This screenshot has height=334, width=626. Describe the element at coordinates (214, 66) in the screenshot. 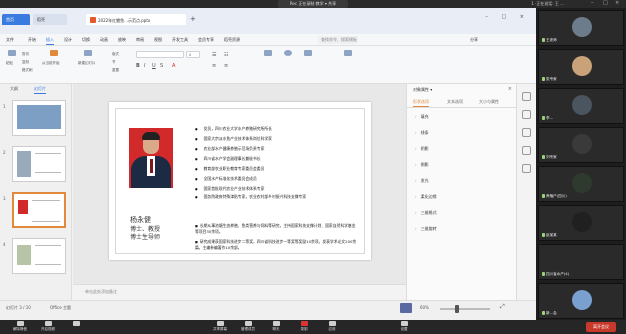

I see `align-left-icon: ≡` at that location.